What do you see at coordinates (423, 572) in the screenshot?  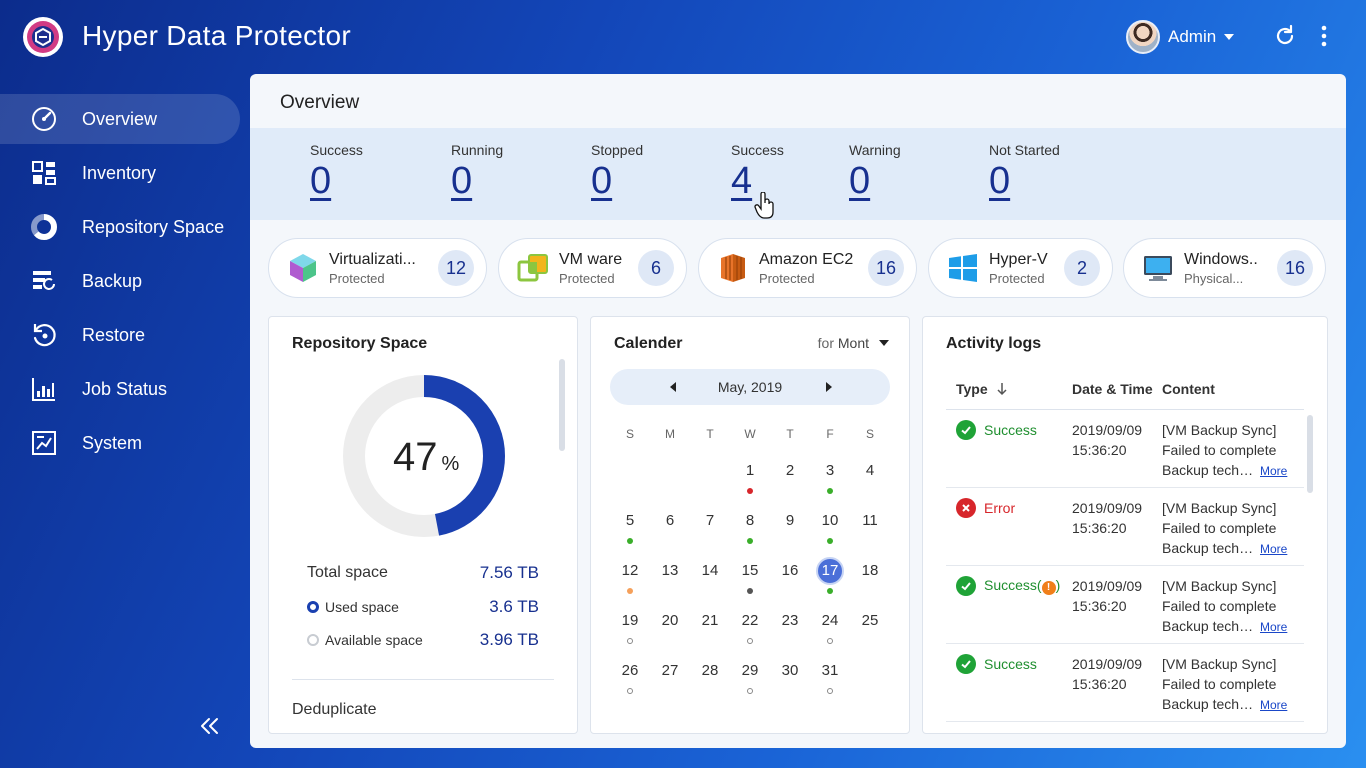 I see `total-space-row: Total space 7.56 TB` at bounding box center [423, 572].